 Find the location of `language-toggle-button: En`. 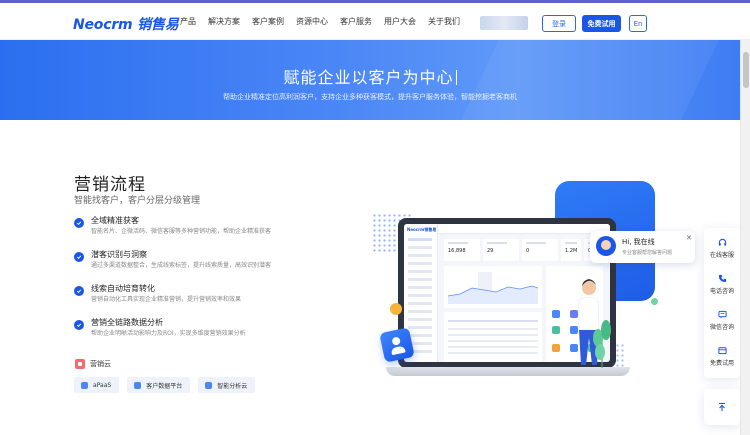

language-toggle-button: En is located at coordinates (638, 23).